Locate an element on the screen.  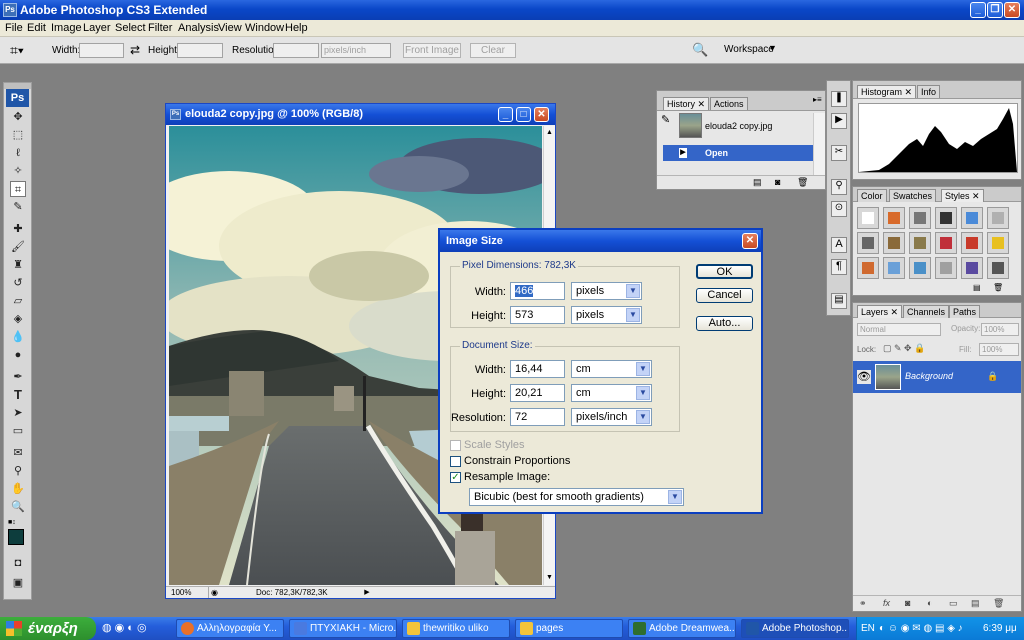
crop-tool-icon: ⌗ is located at coordinates (18, 189).